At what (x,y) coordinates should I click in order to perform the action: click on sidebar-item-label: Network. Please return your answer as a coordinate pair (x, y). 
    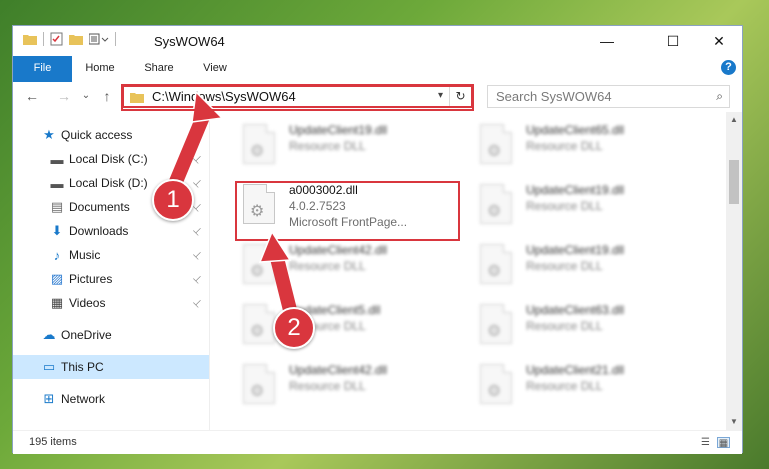
    Looking at the image, I should click on (83, 399).